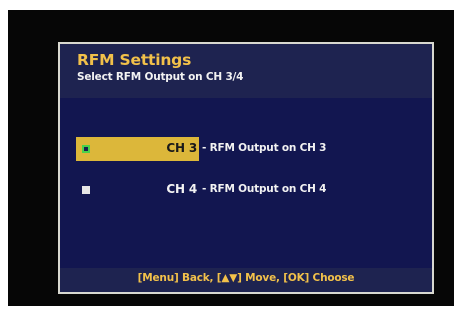 The width and height of the screenshot is (462, 312). What do you see at coordinates (86, 190) in the screenshot?
I see `square-bullet-icon` at bounding box center [86, 190].